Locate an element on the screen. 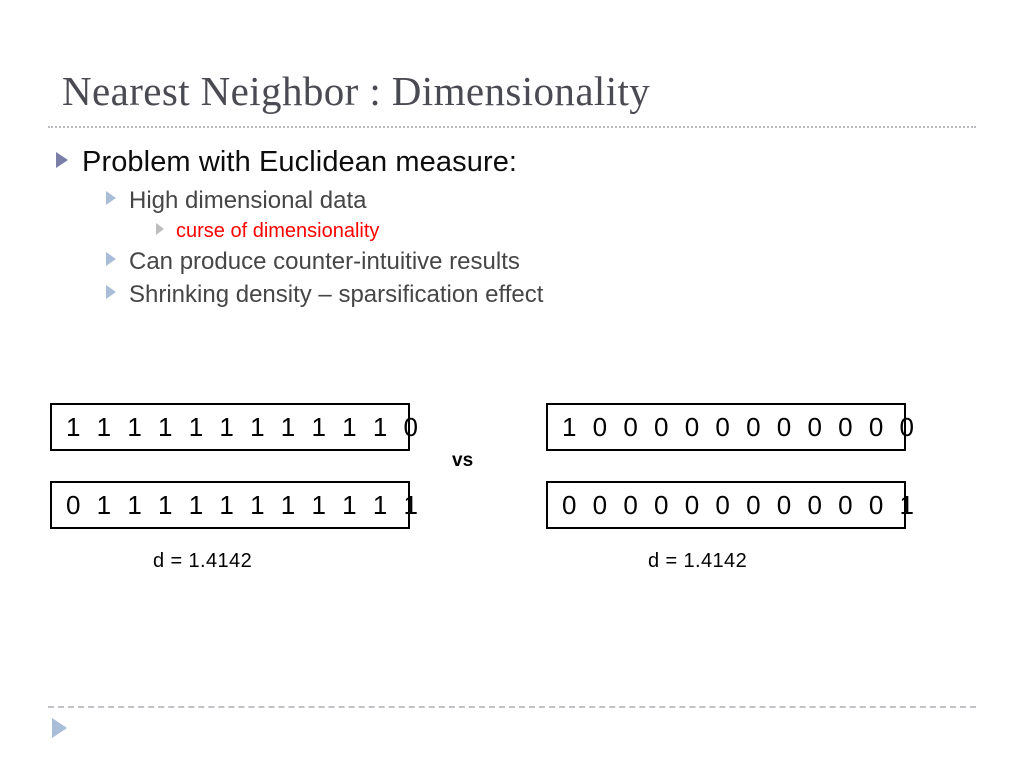 Image resolution: width=1024 pixels, height=768 pixels. vector-box-right-top: 1 0 0 0 0 0 0 0 0 0 0 0 is located at coordinates (730, 427).